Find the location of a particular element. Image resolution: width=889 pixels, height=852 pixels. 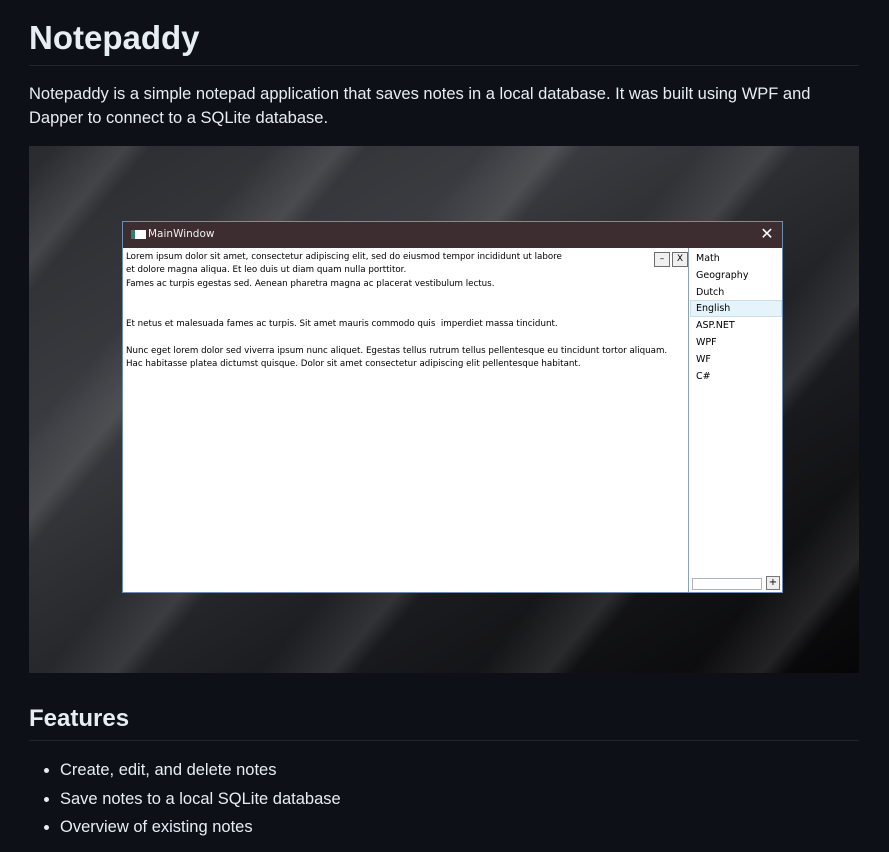

feature-item: Save notes to a local SQLite database is located at coordinates (200, 799).